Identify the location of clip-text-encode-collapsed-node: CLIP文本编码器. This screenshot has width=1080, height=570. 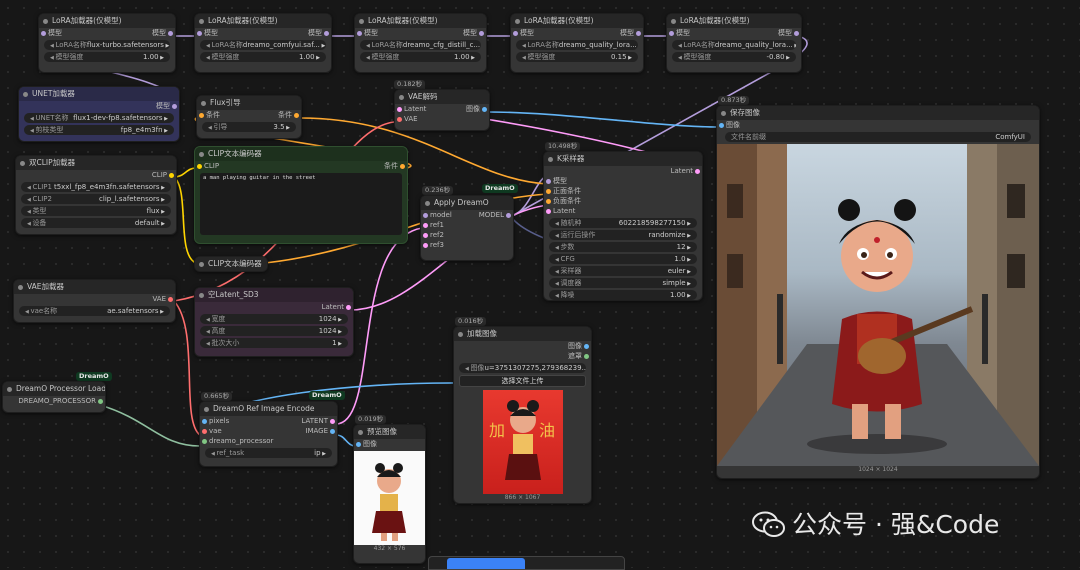
(231, 264).